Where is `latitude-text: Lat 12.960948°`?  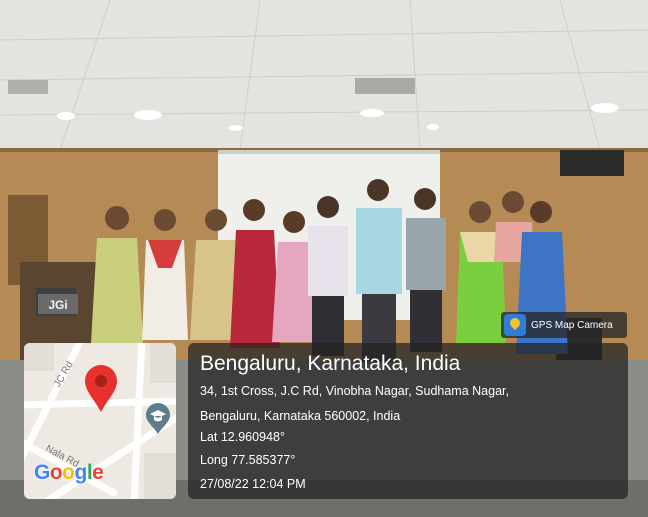
latitude-text: Lat 12.960948° is located at coordinates (242, 437).